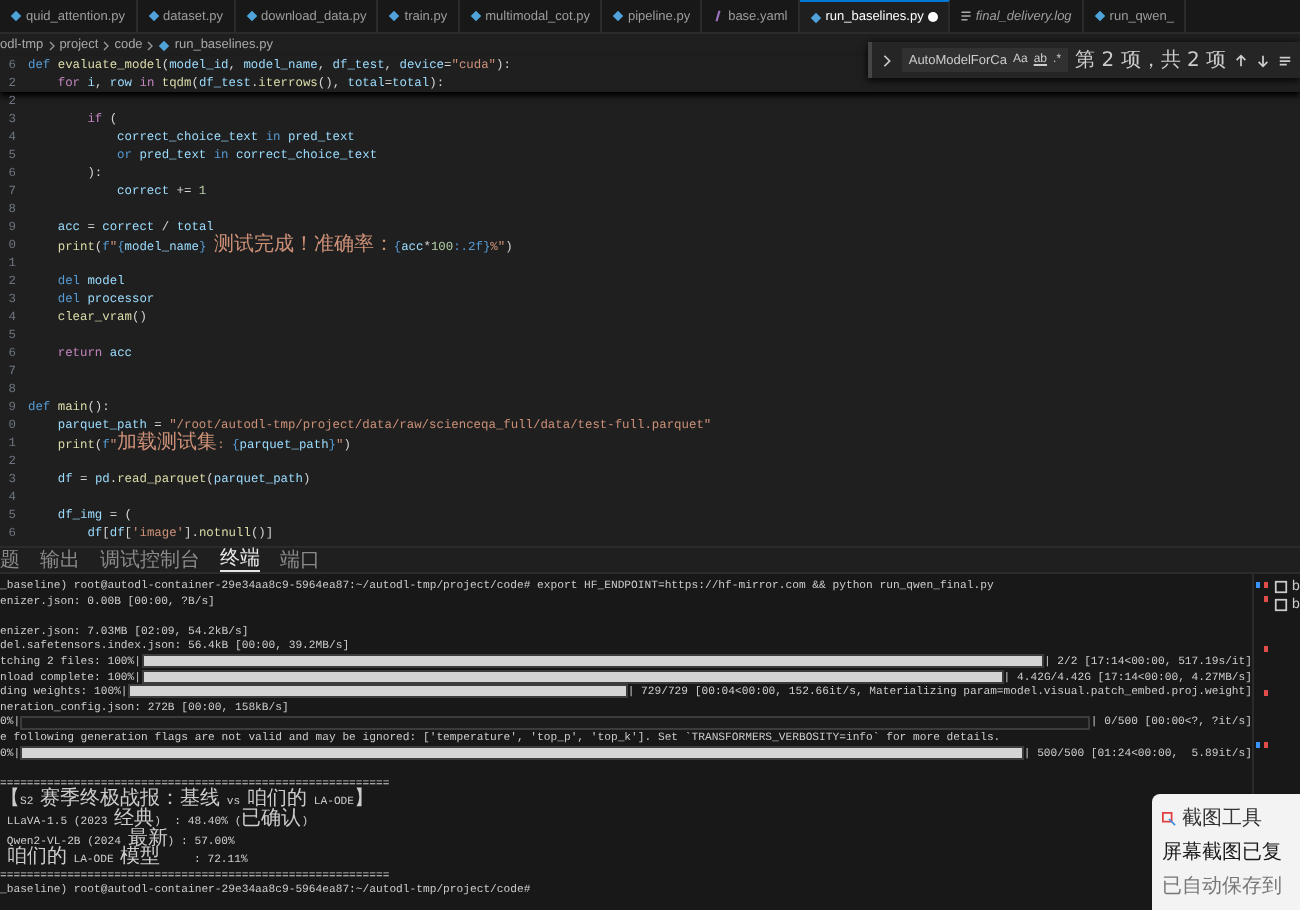 This screenshot has height=910, width=1300. I want to click on panel-tab: 题, so click(10, 560).